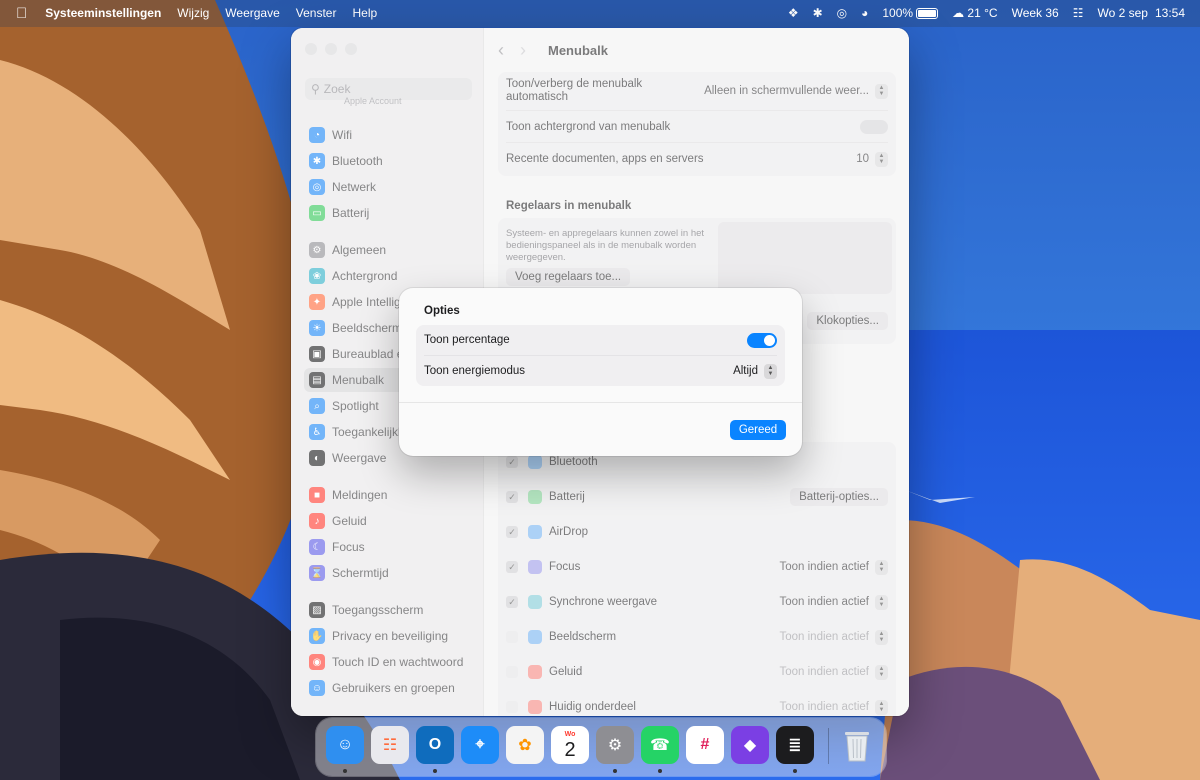  I want to click on energy-mode-row: Toon energiemodus Altijd ▲ ▼, so click(600, 371).